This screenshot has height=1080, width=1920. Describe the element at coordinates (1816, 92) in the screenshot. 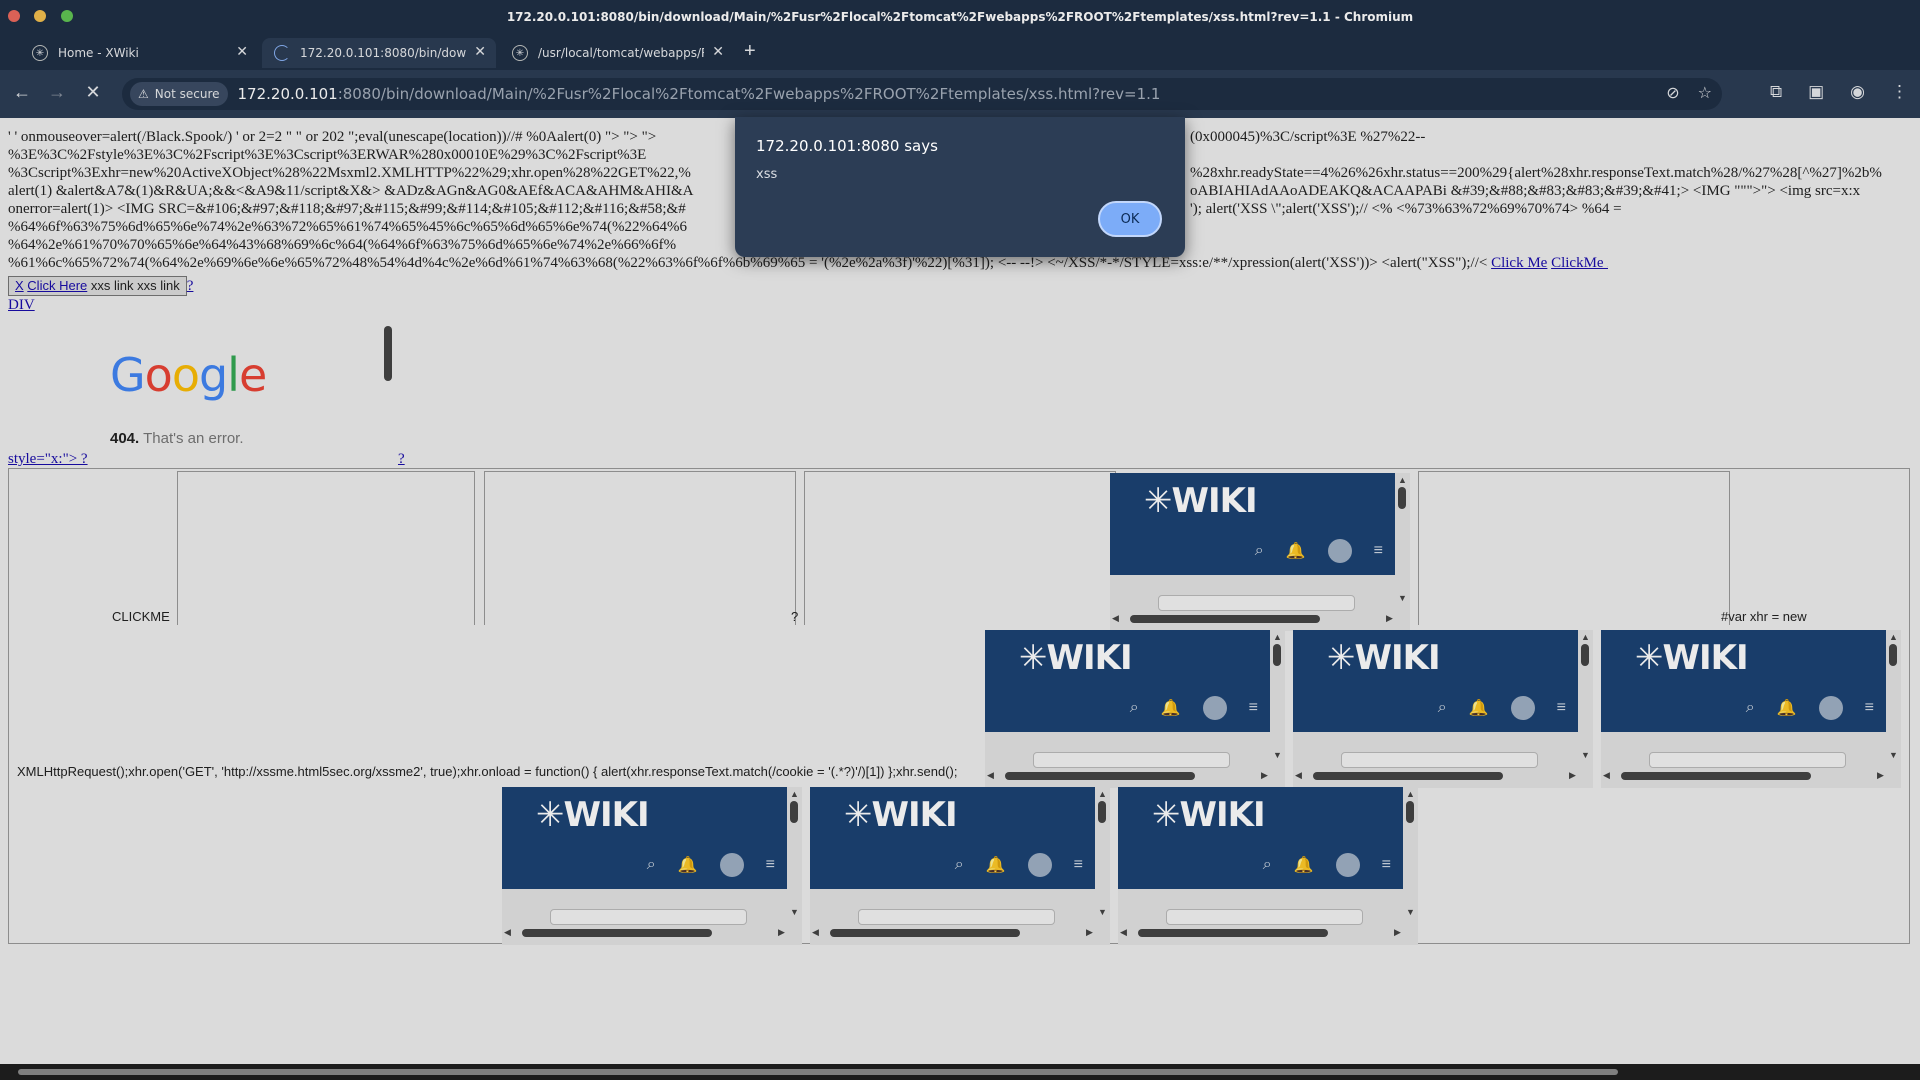

I see `side-panel-icon: ▣` at that location.